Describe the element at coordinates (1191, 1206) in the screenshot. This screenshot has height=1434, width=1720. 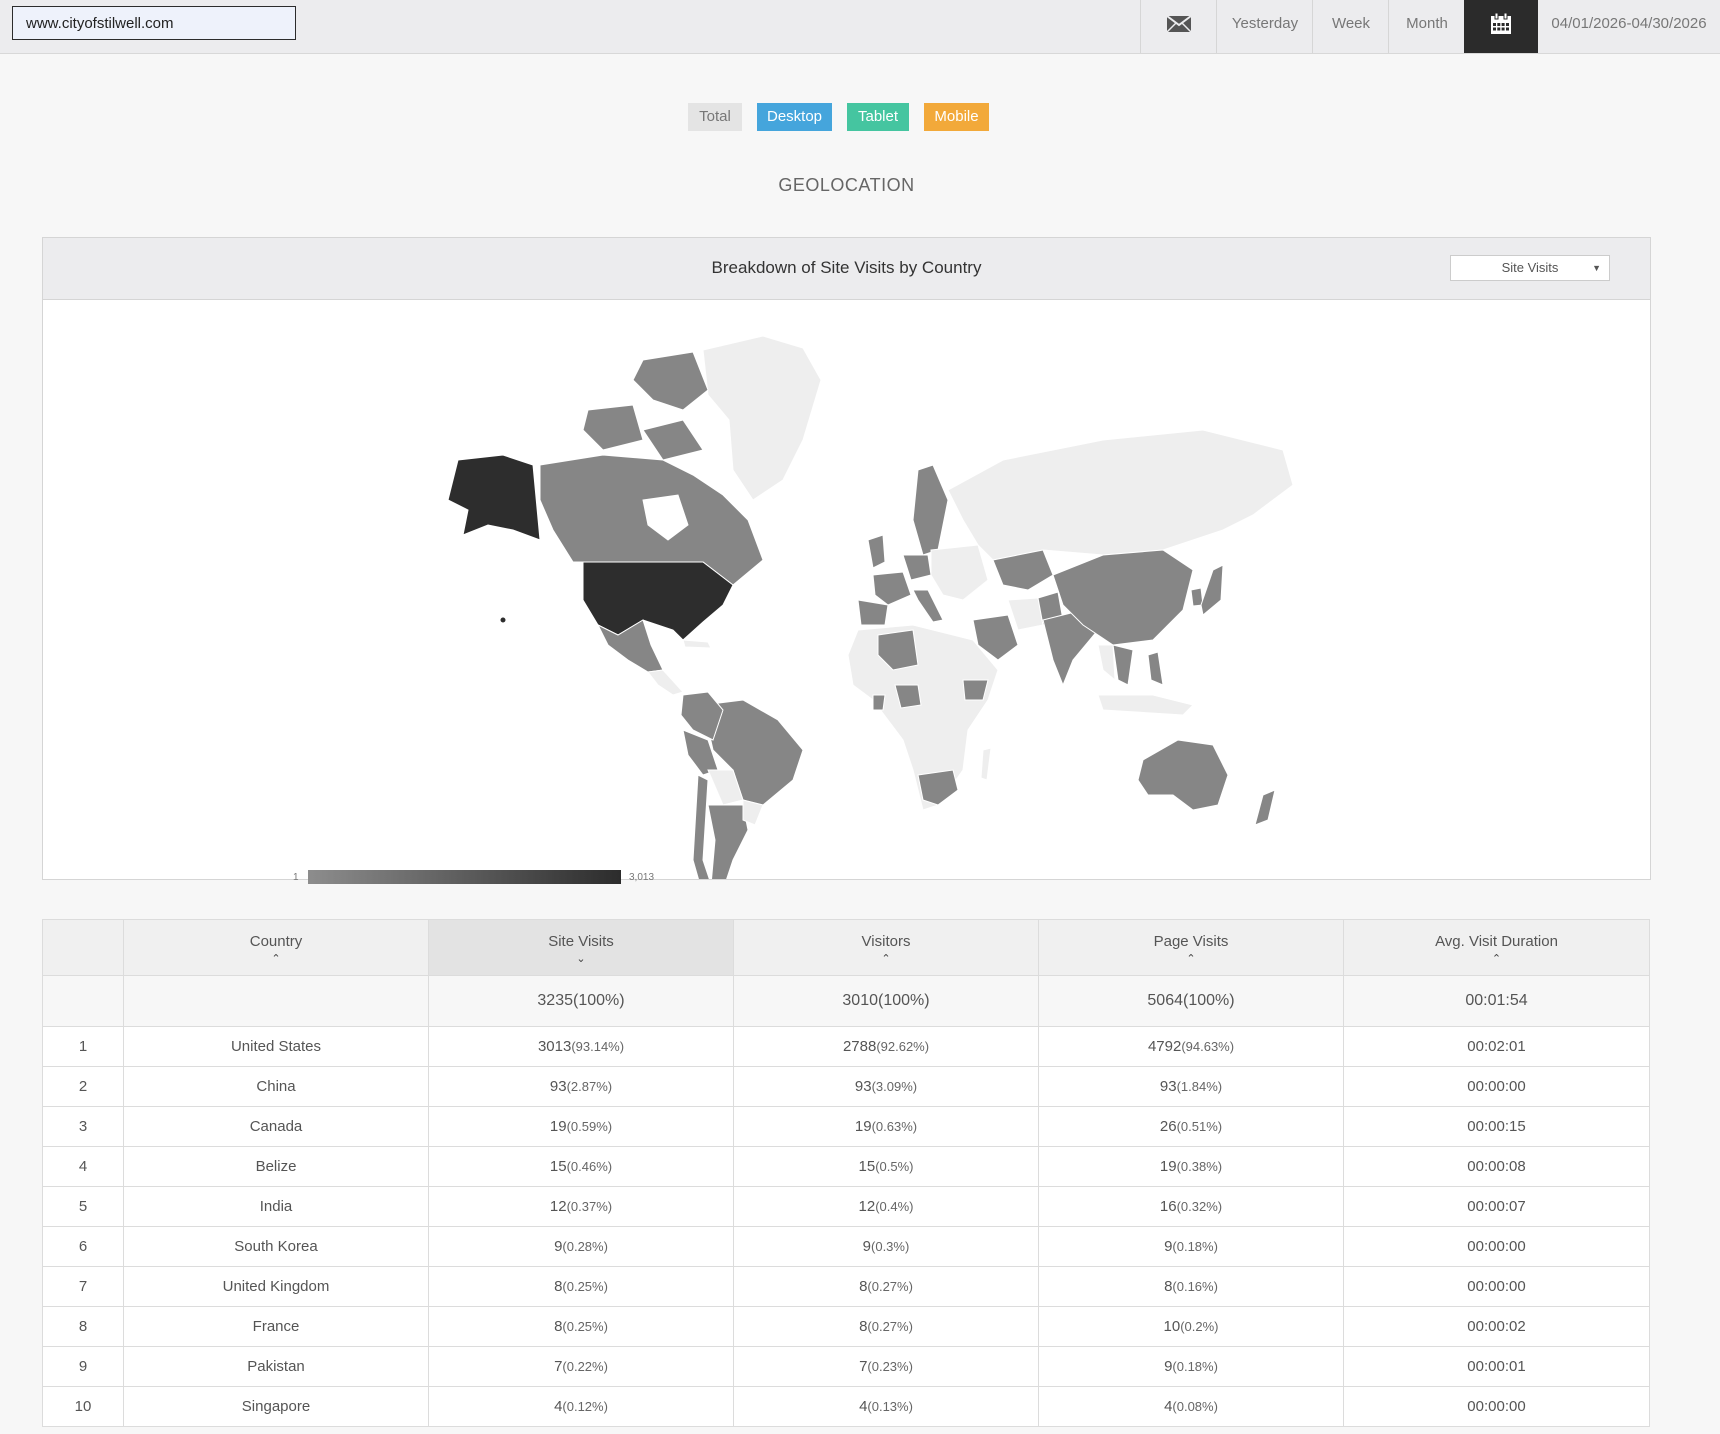
I see `page-visits-cell: 16(0.32%)` at that location.